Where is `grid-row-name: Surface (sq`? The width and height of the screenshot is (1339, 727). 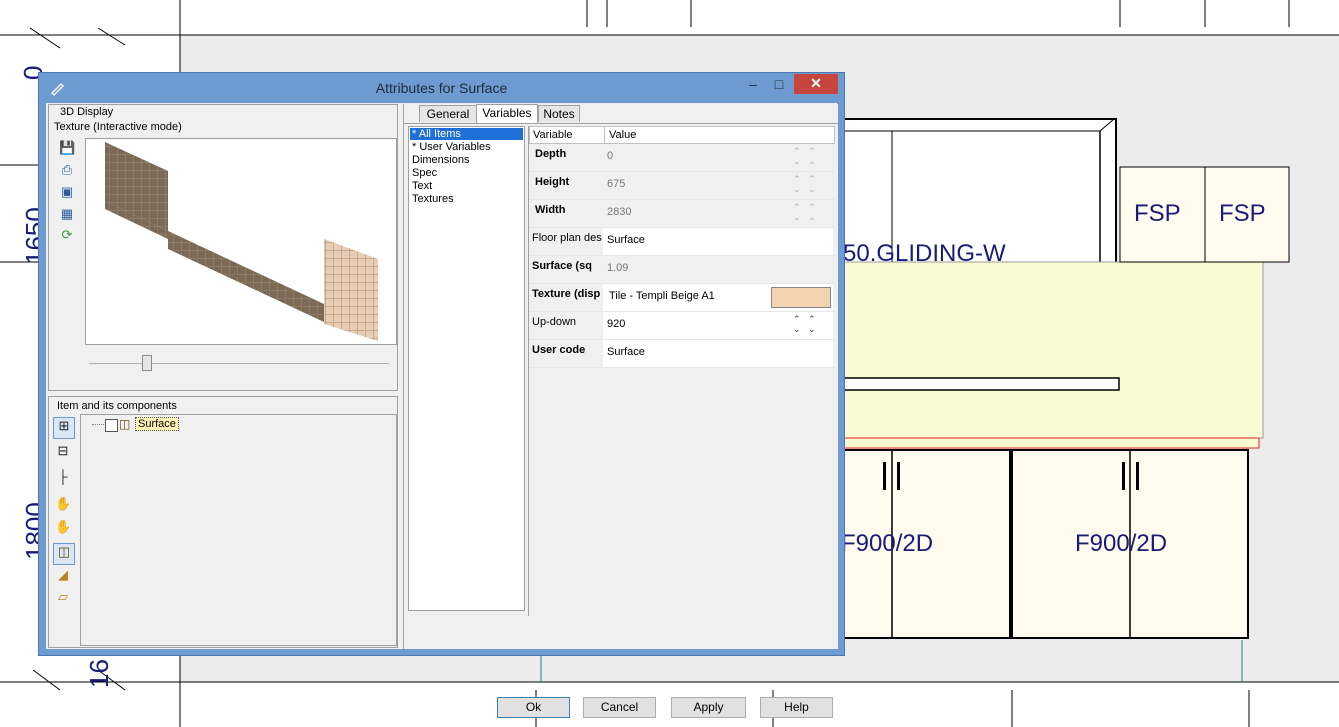 grid-row-name: Surface (sq is located at coordinates (562, 266).